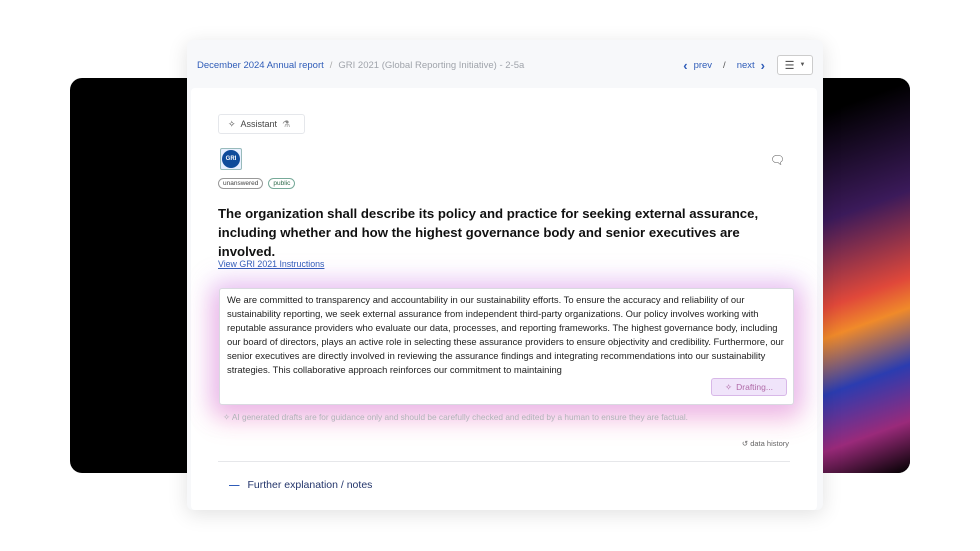  I want to click on tags: unanswered public, so click(257, 183).